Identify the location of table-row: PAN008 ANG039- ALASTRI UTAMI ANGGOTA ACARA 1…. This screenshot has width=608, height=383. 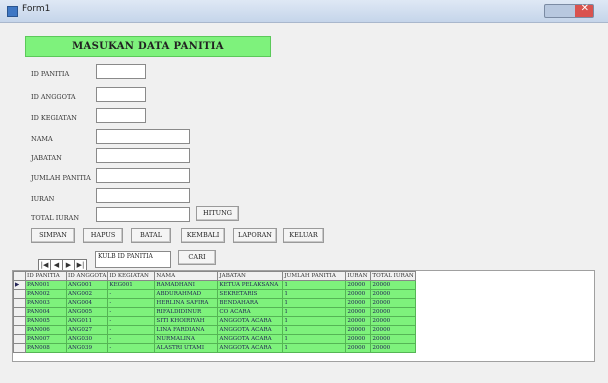
(214, 348).